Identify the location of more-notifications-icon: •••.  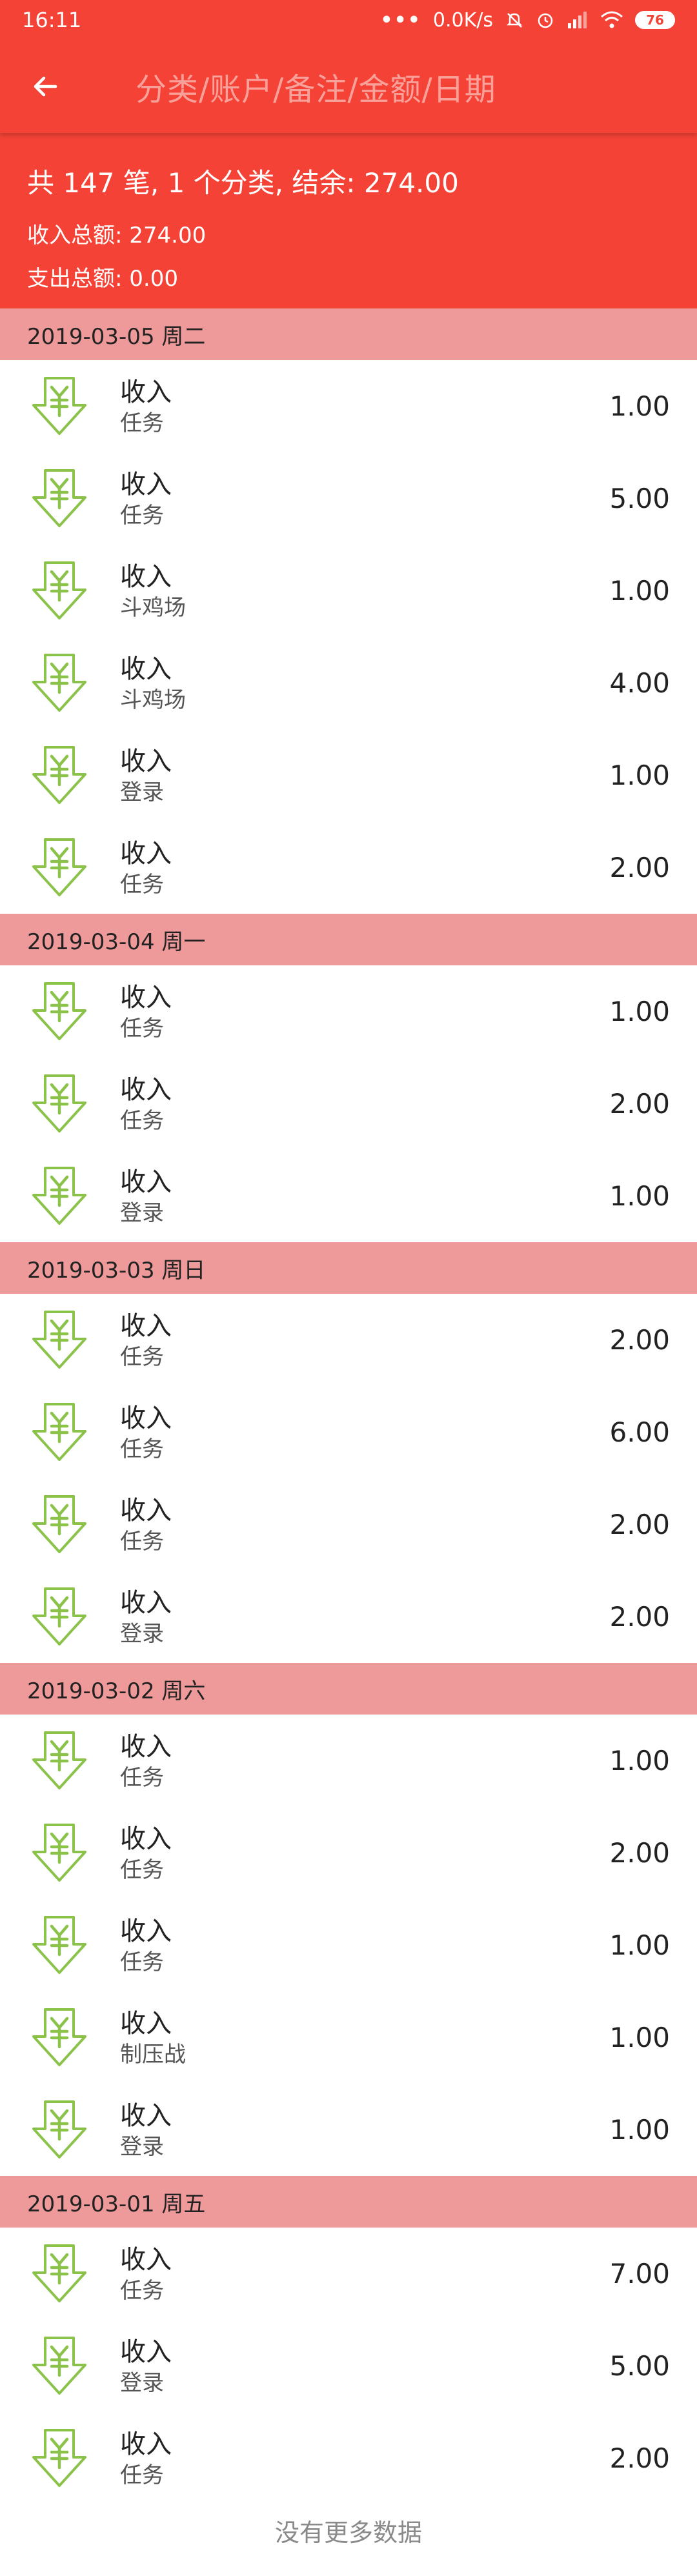
(401, 20).